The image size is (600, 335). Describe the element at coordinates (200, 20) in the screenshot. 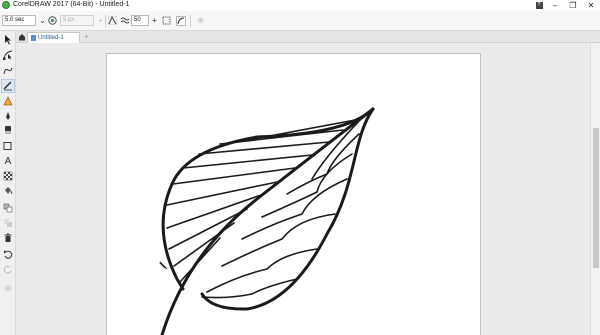

I see `add-preset-icon: ⊕` at that location.